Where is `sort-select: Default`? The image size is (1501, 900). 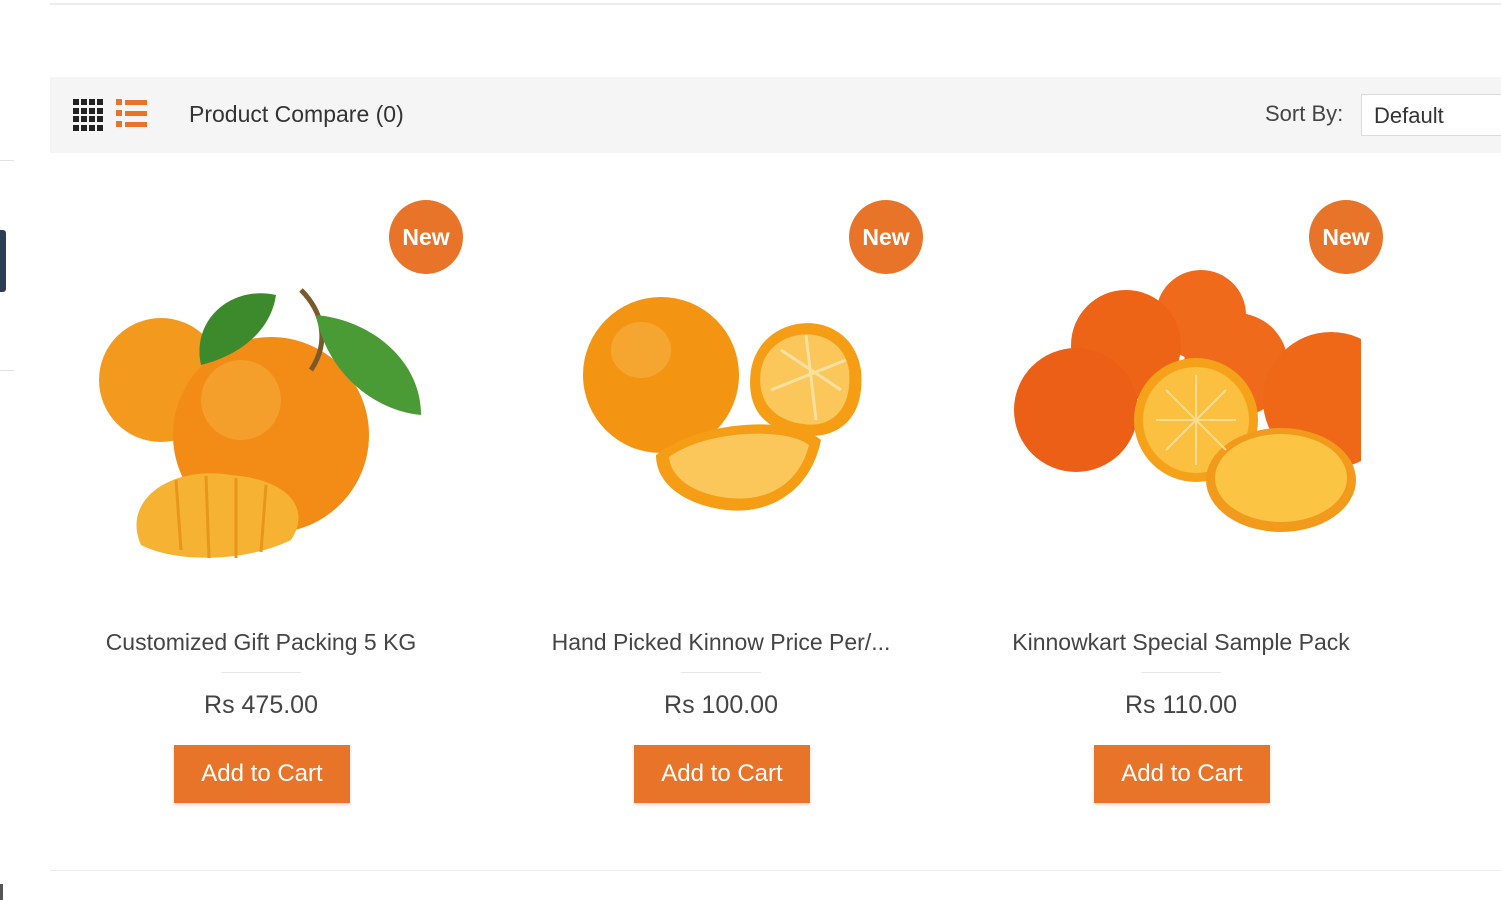
sort-select: Default is located at coordinates (1431, 115).